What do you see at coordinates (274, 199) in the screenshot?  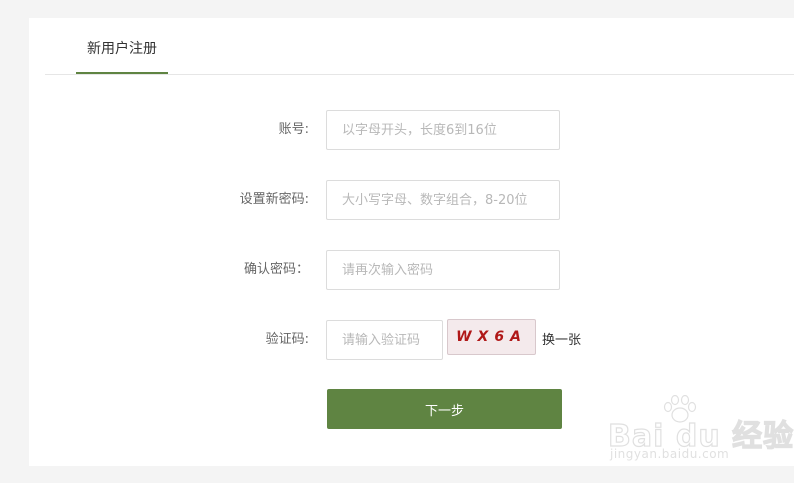 I see `new-password-label: 设置新密码:` at bounding box center [274, 199].